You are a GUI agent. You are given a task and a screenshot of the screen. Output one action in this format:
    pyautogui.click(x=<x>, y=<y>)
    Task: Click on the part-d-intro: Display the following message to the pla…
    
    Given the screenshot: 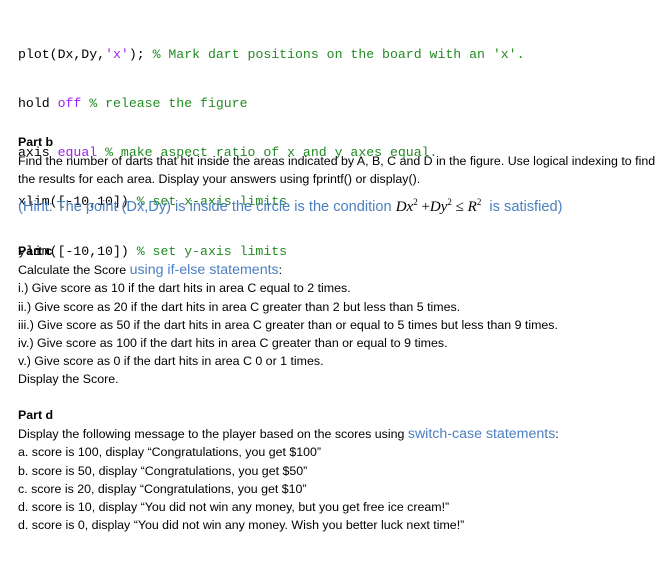 What is the action you would take?
    pyautogui.click(x=338, y=434)
    